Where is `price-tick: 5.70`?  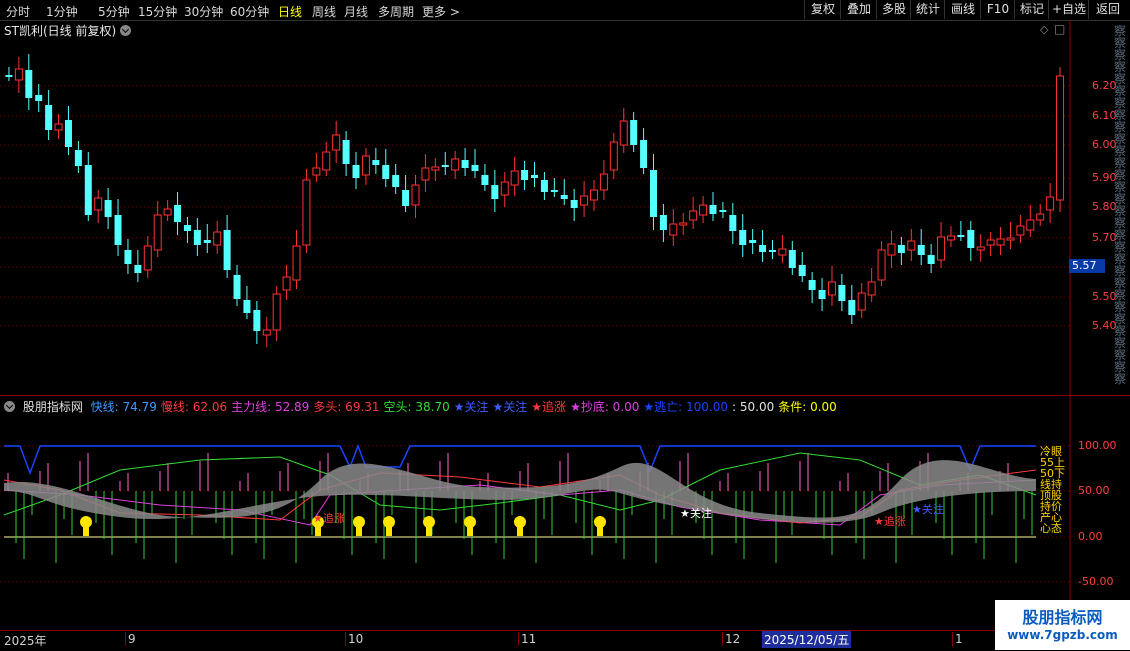 price-tick: 5.70 is located at coordinates (1104, 237).